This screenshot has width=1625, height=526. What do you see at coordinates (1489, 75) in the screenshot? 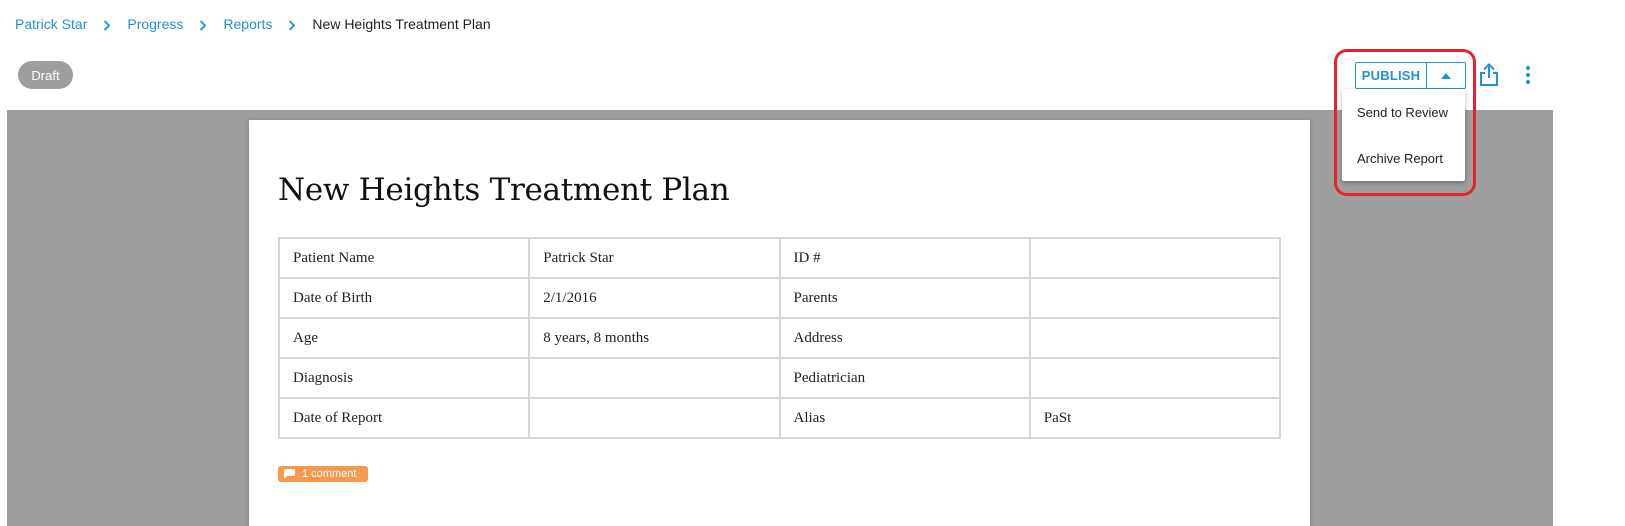
I see `share-icon` at bounding box center [1489, 75].